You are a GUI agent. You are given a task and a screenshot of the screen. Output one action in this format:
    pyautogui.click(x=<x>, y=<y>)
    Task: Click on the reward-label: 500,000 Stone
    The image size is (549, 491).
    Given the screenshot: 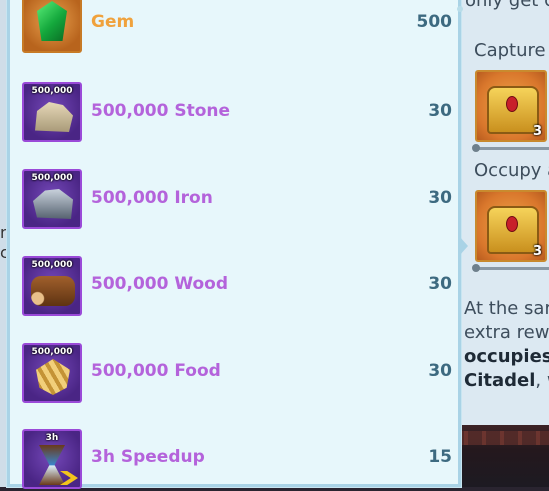 What is the action you would take?
    pyautogui.click(x=161, y=111)
    